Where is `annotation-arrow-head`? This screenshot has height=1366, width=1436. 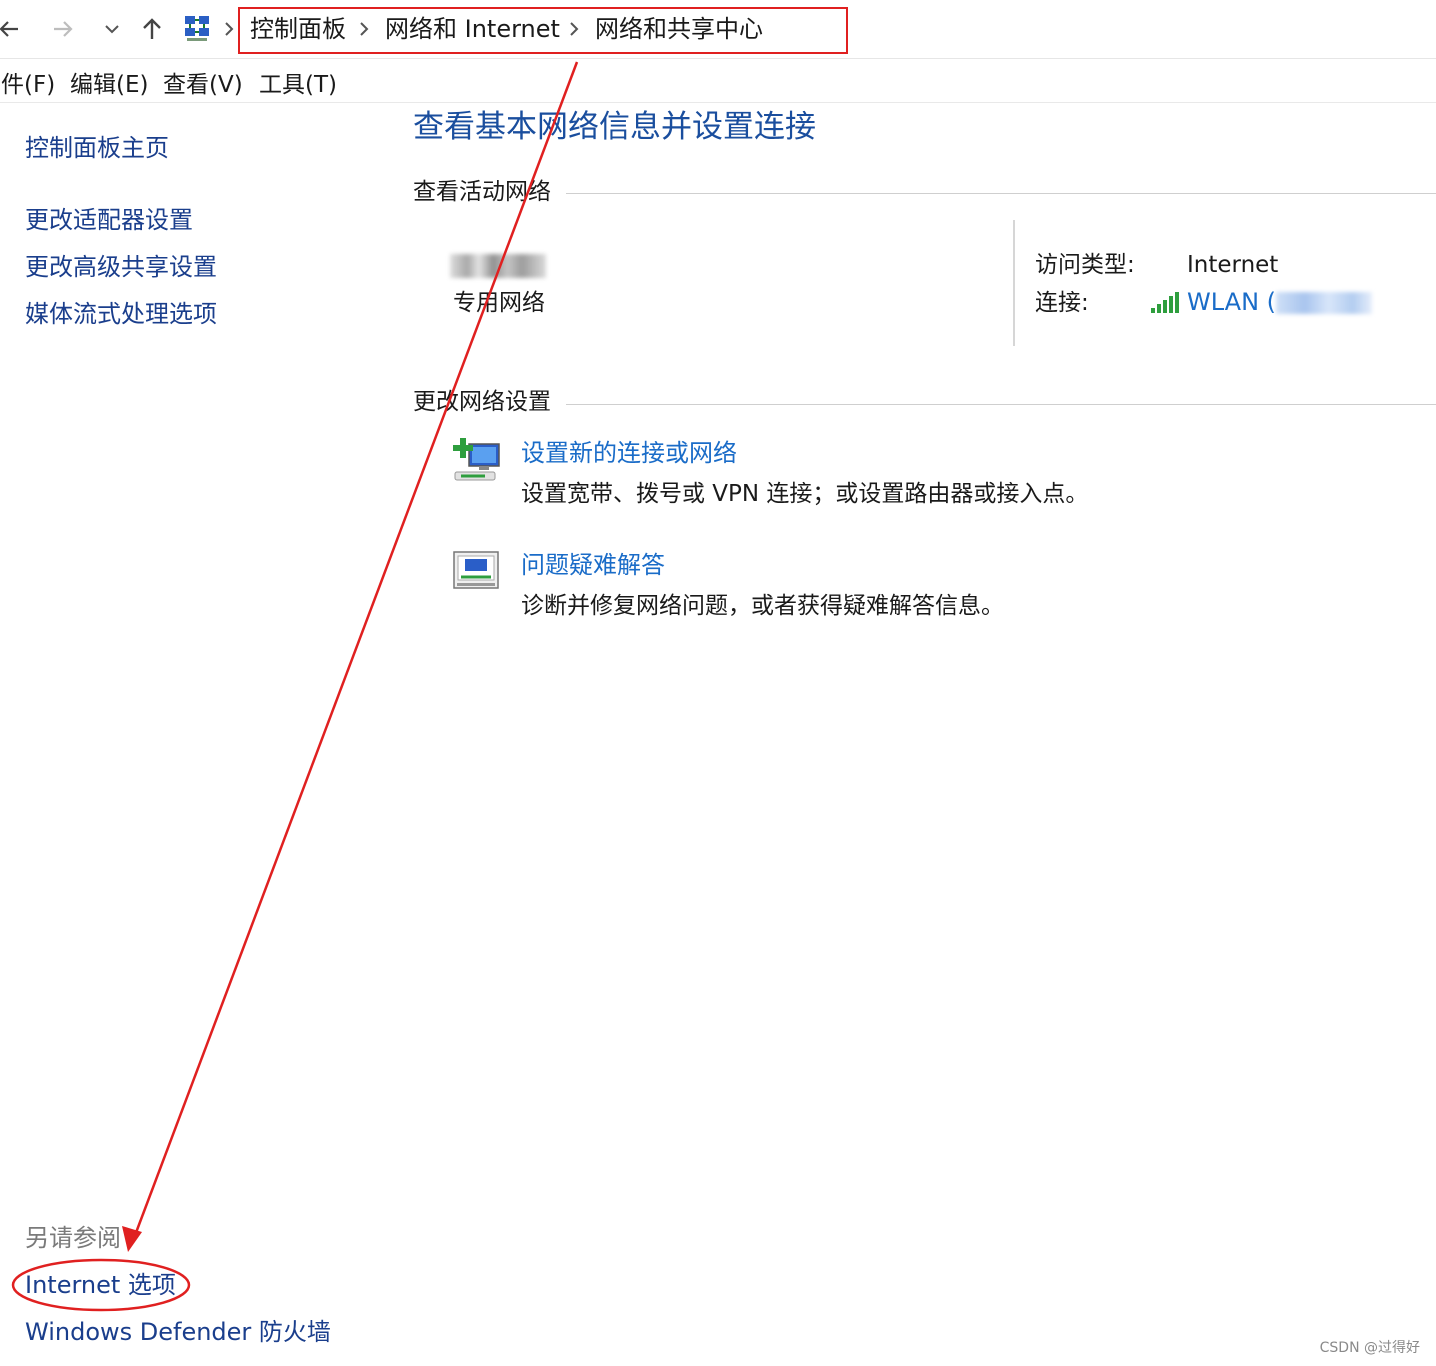 annotation-arrow-head is located at coordinates (132, 1239).